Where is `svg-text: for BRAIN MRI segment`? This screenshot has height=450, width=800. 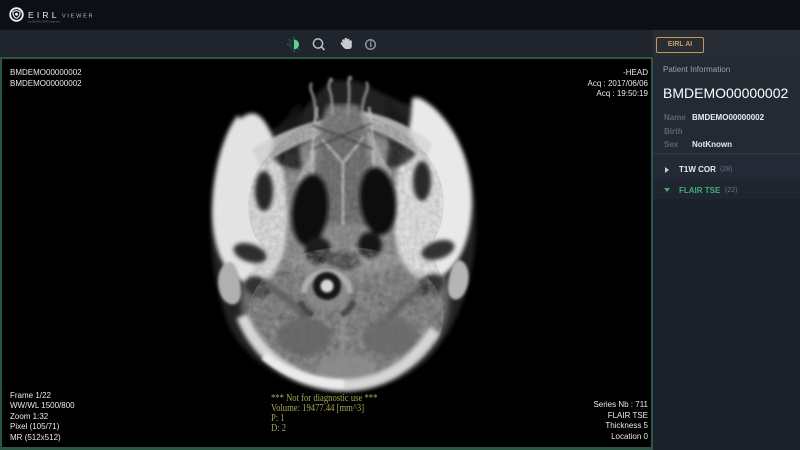
svg-text: for BRAIN MRI segment is located at coordinates (44, 21).